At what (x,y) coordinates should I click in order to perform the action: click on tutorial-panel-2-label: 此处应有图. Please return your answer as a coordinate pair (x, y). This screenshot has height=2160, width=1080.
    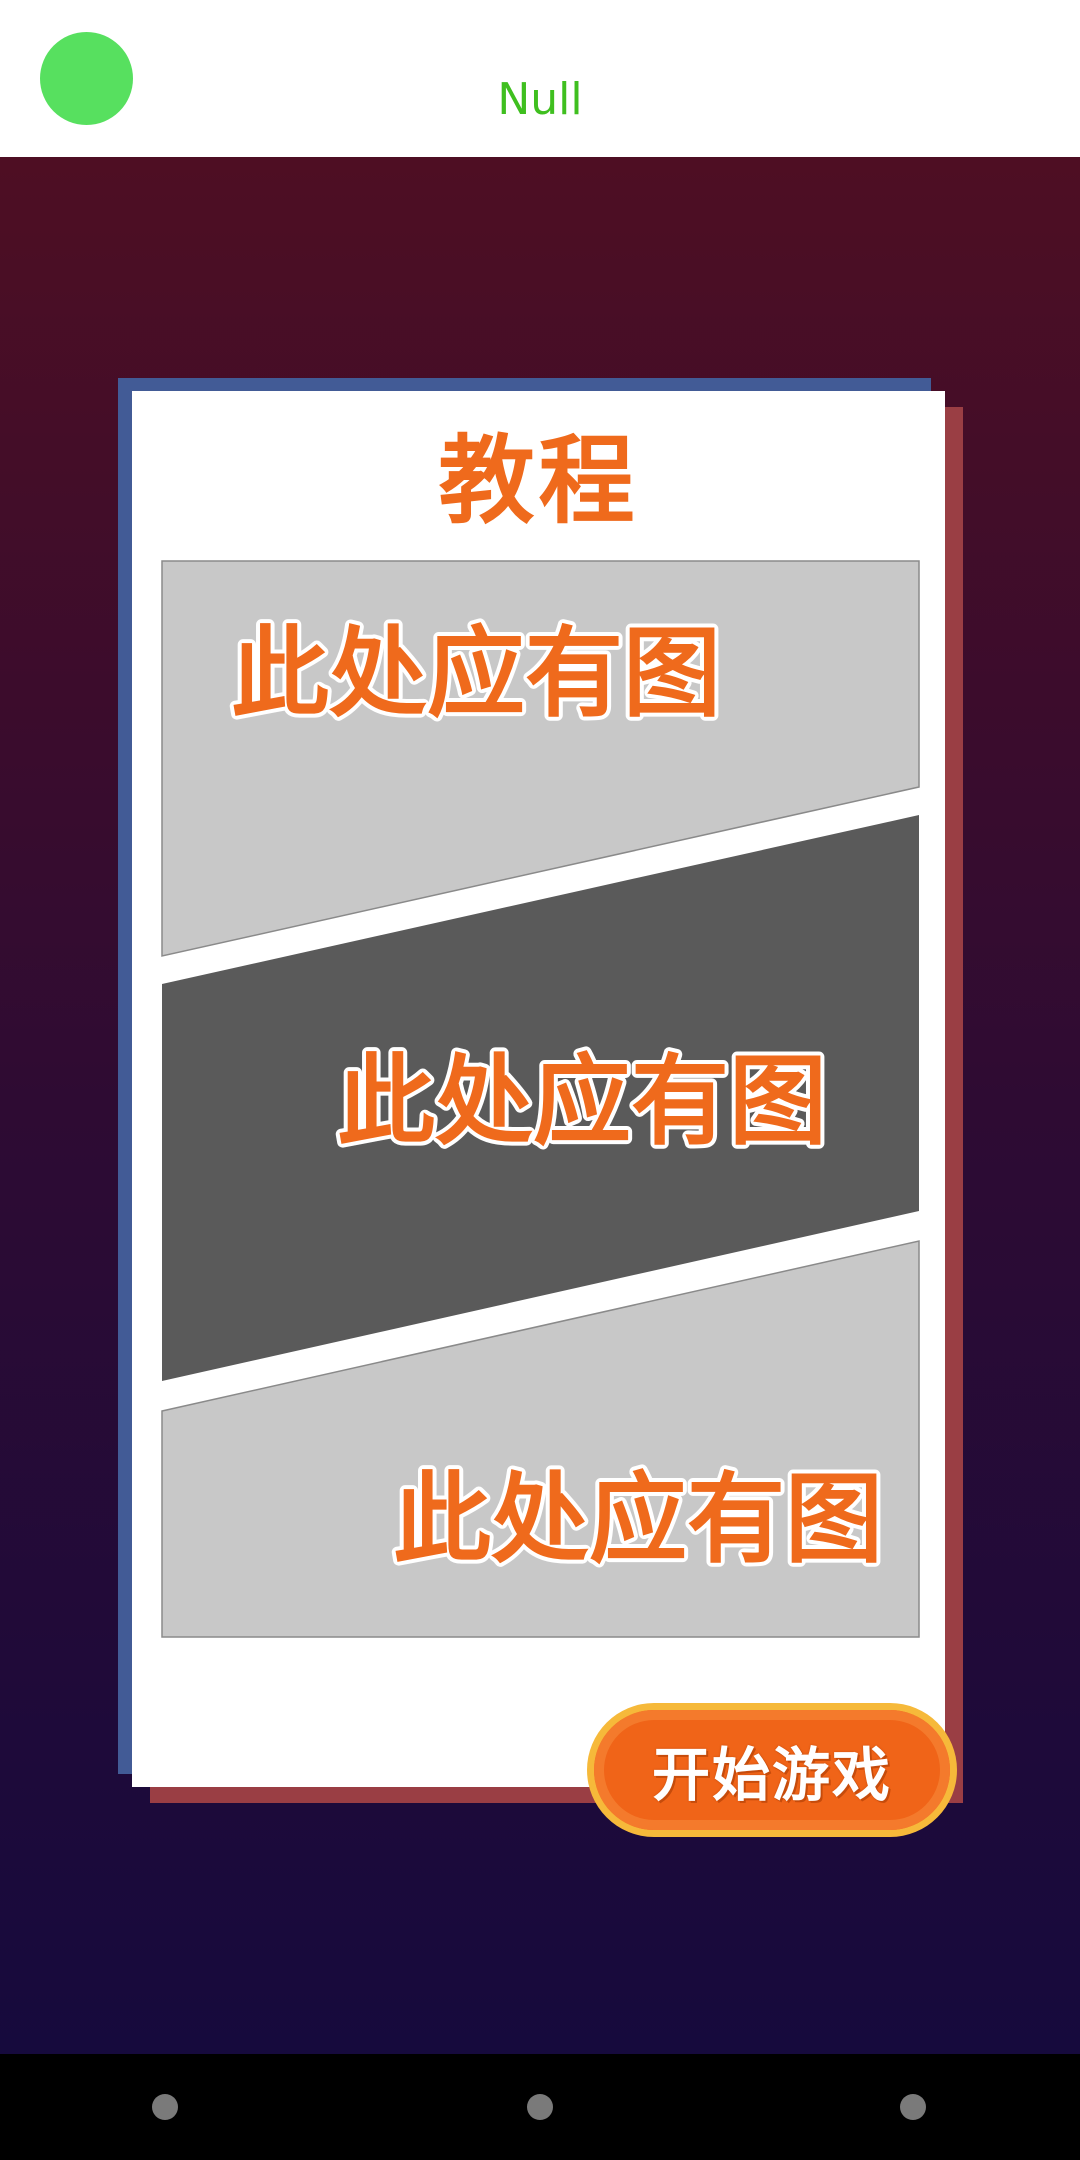
    Looking at the image, I should click on (582, 1102).